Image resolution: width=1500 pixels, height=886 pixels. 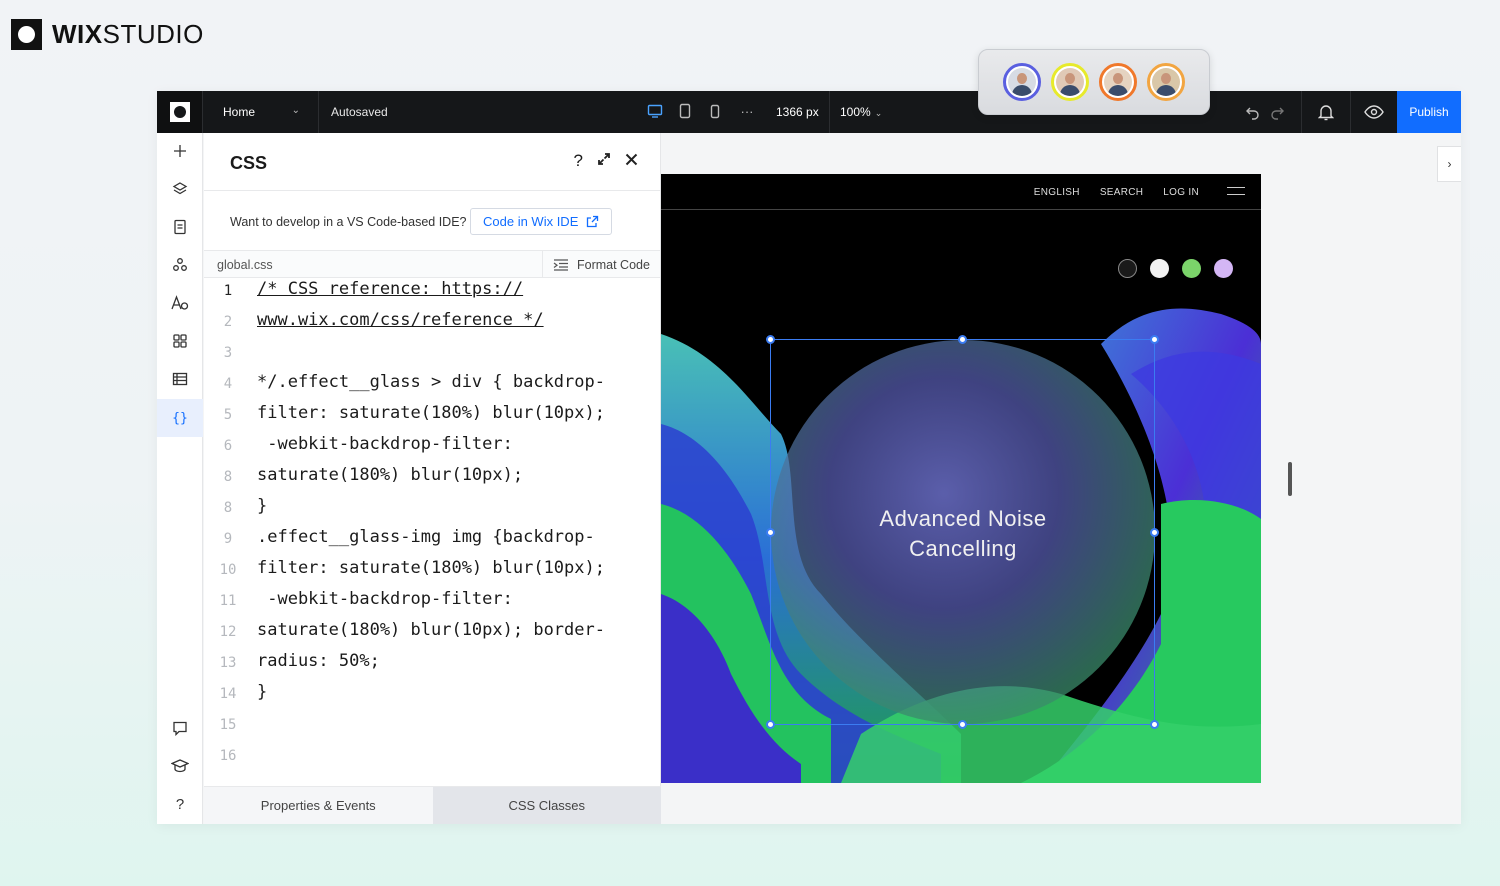 What do you see at coordinates (239, 112) in the screenshot?
I see `page-name: Home` at bounding box center [239, 112].